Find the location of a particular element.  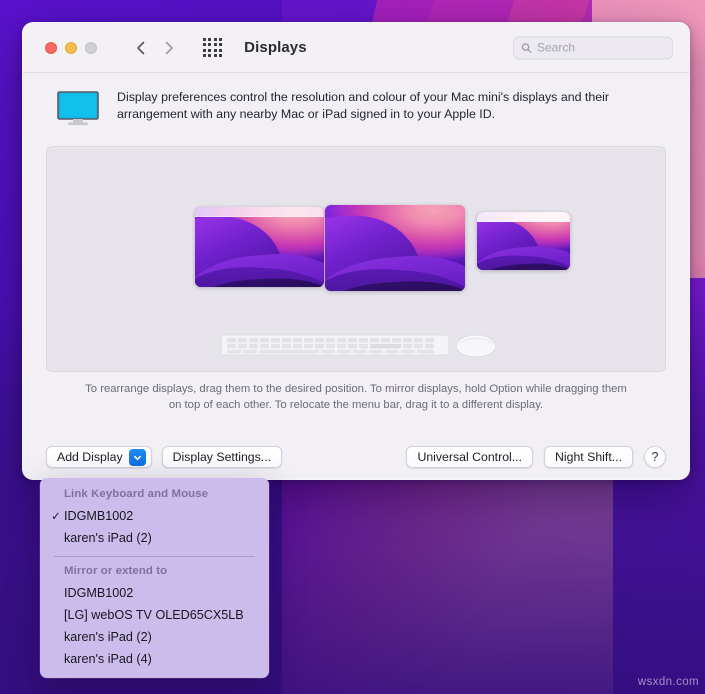

menu-item-label: karen's iPad (4) is located at coordinates (108, 658).